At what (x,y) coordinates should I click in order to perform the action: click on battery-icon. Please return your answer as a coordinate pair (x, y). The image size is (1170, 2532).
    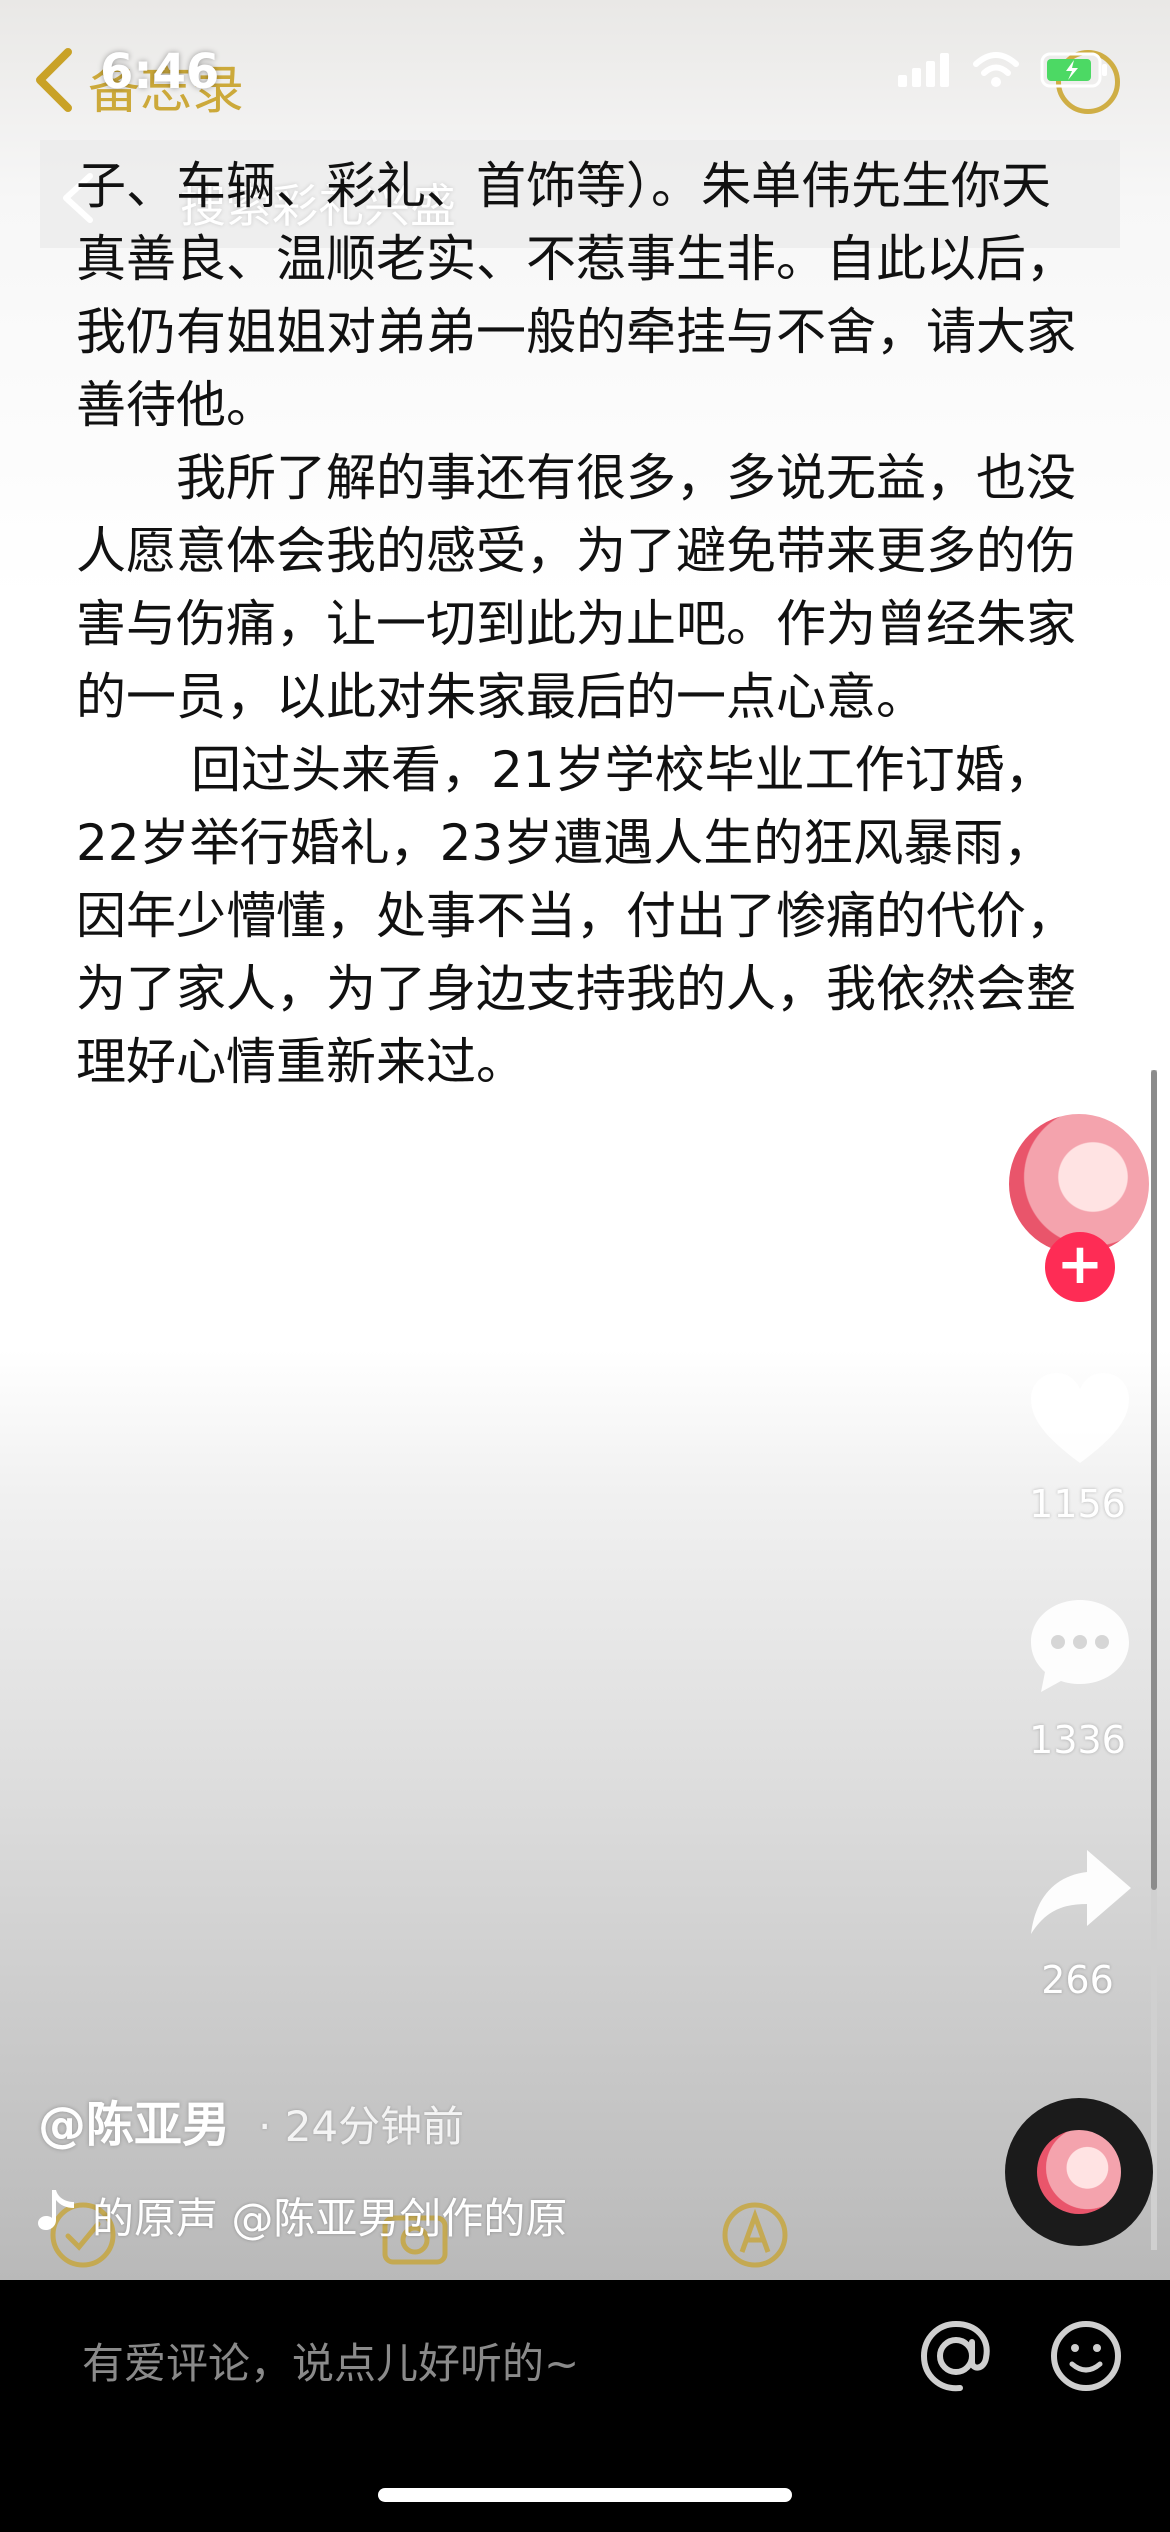
    Looking at the image, I should click on (1073, 70).